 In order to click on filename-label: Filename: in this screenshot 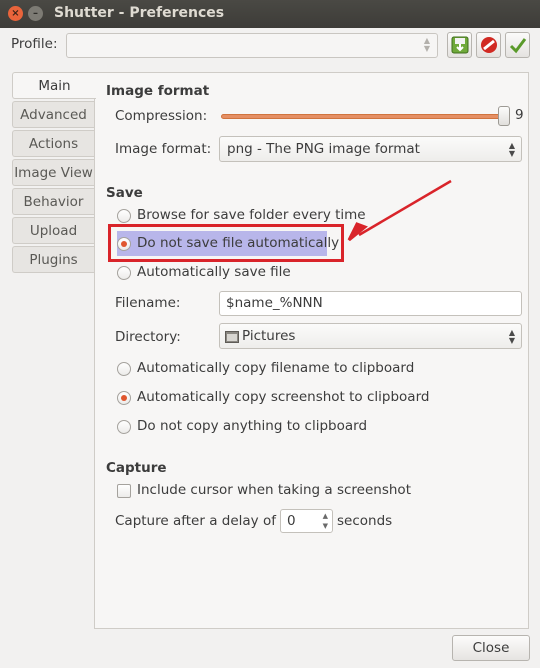, I will do `click(148, 303)`.